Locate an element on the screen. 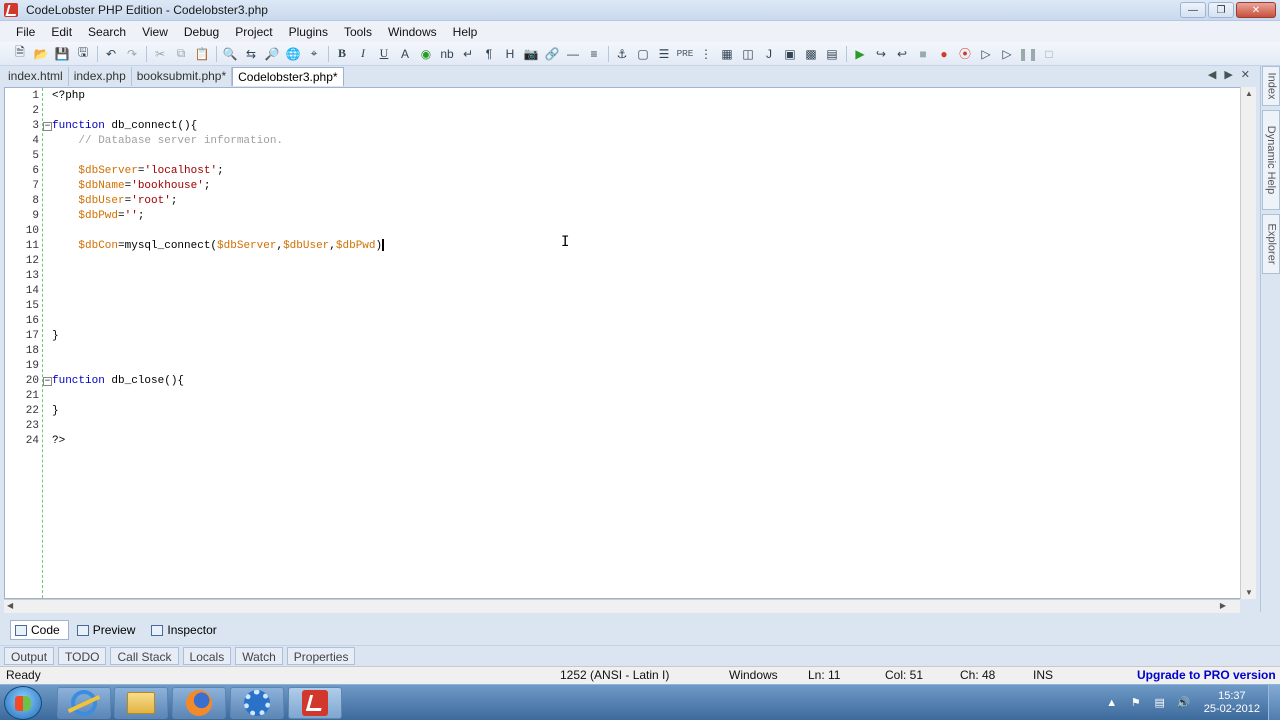 This screenshot has height=720, width=1280. paste-icon: 📋 is located at coordinates (202, 54).